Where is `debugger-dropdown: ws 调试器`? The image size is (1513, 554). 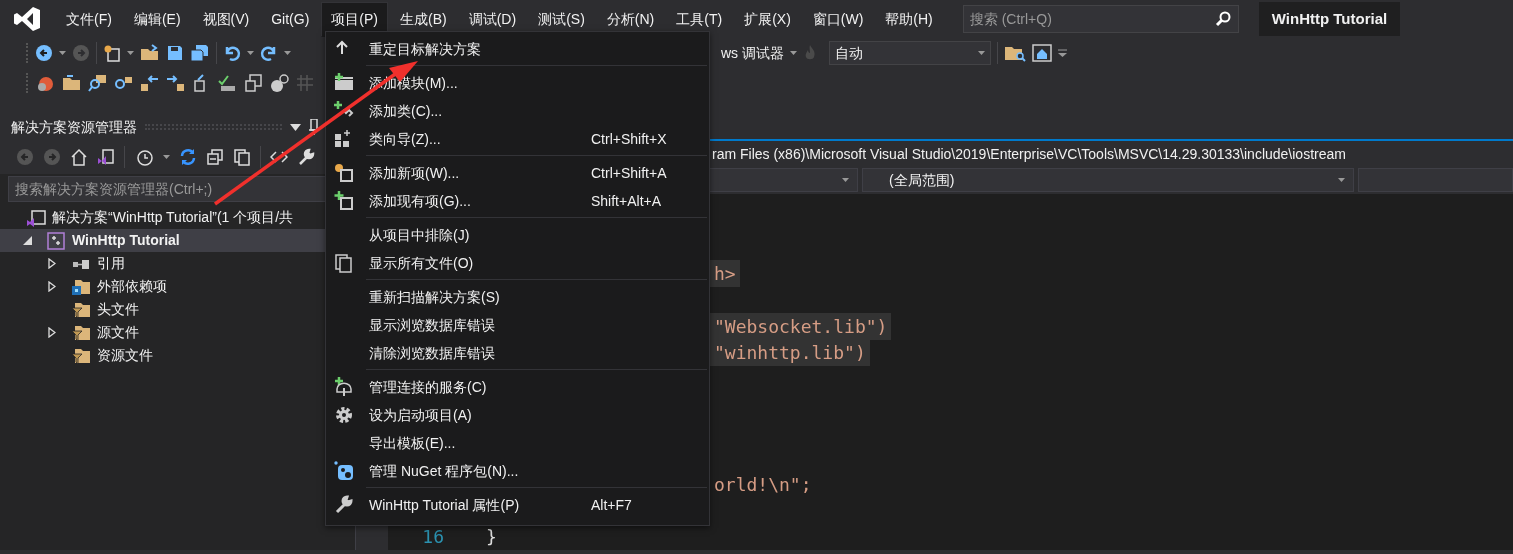 debugger-dropdown: ws 调试器 is located at coordinates (752, 53).